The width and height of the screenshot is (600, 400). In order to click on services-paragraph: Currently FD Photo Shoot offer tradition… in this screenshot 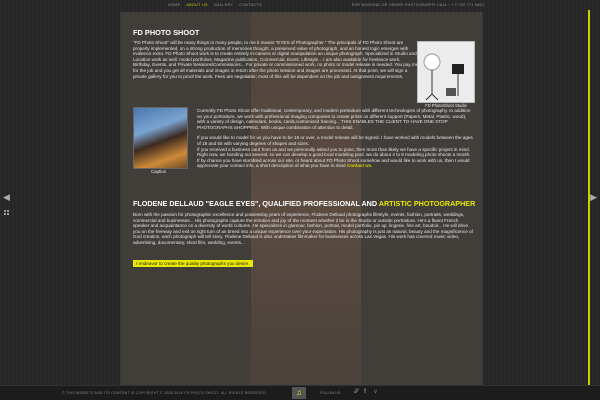, I will do `click(334, 119)`.